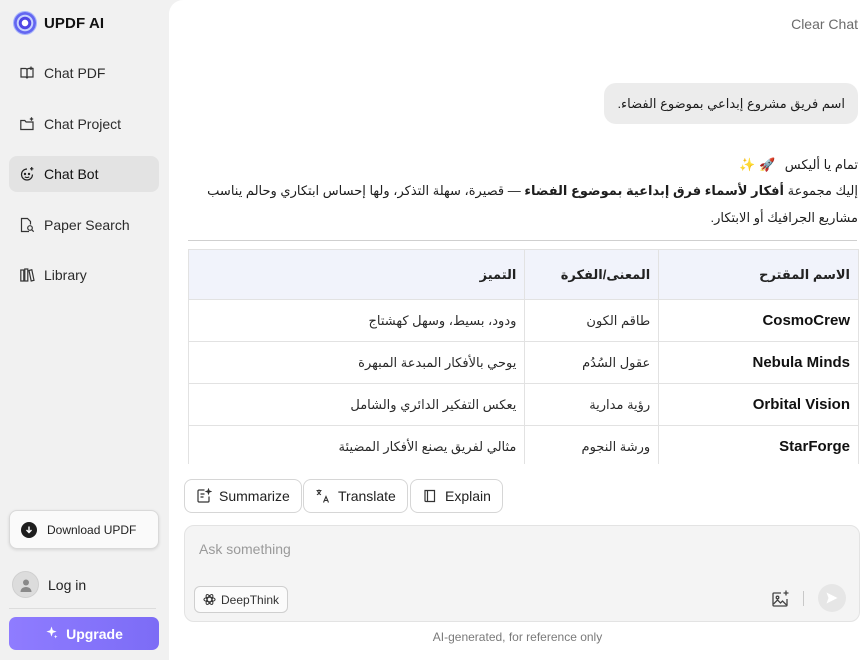 The width and height of the screenshot is (866, 660). I want to click on table-cell-distinction: يوحي بالأفكار المبدعة المبهرة, so click(356, 362).